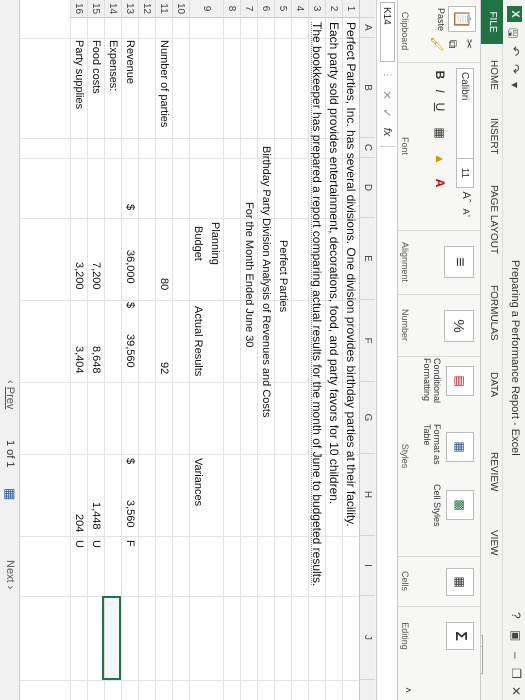  What do you see at coordinates (466, 197) in the screenshot?
I see `increase-font-icon: Aˆ` at bounding box center [466, 197].